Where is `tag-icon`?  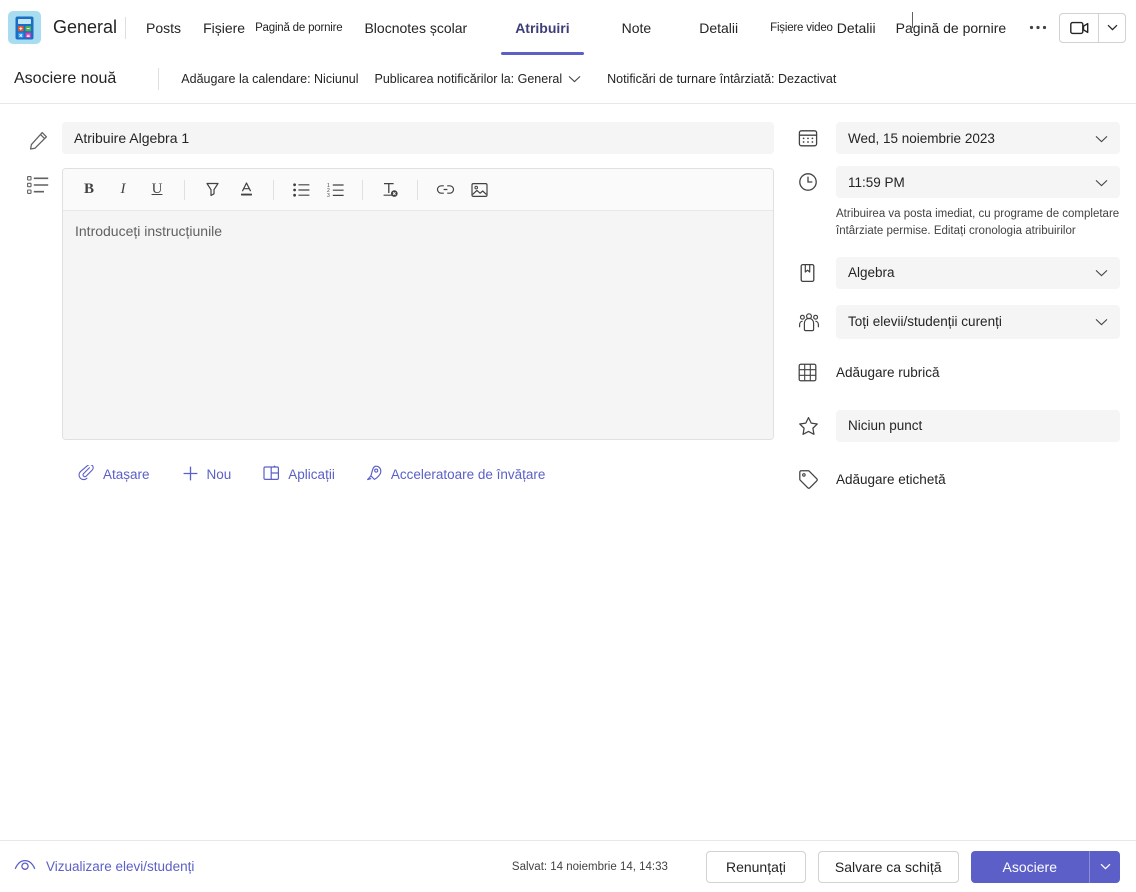
tag-icon is located at coordinates (814, 479).